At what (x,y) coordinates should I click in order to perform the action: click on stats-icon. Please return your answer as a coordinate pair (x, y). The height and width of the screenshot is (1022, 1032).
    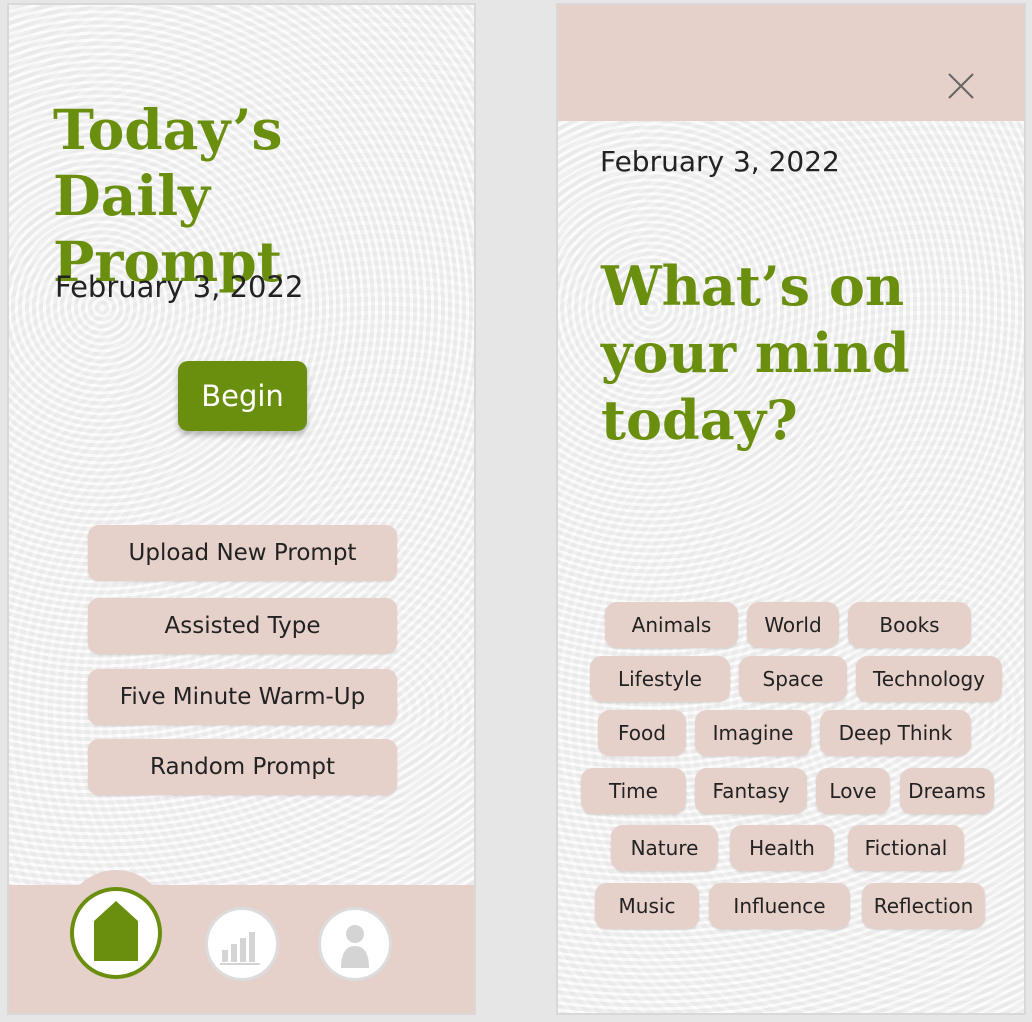
    Looking at the image, I should click on (240, 948).